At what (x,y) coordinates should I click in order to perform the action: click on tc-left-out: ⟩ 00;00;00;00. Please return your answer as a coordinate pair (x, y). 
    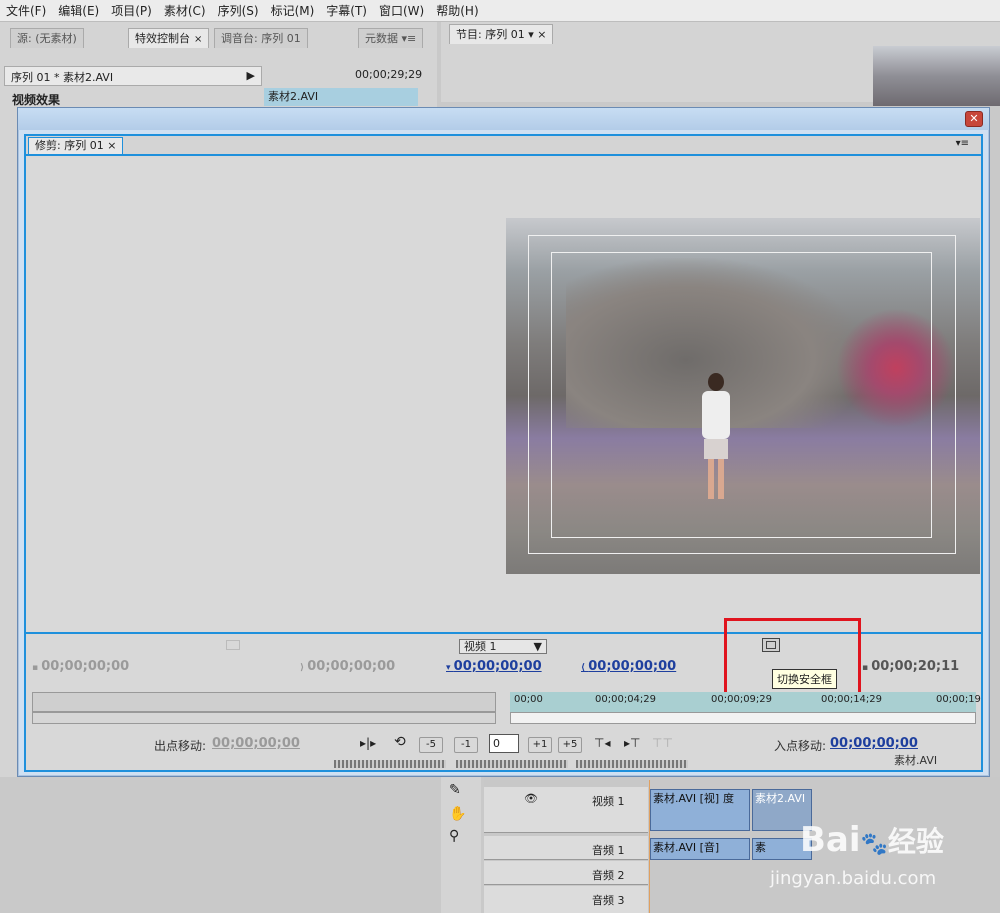
    Looking at the image, I should click on (347, 666).